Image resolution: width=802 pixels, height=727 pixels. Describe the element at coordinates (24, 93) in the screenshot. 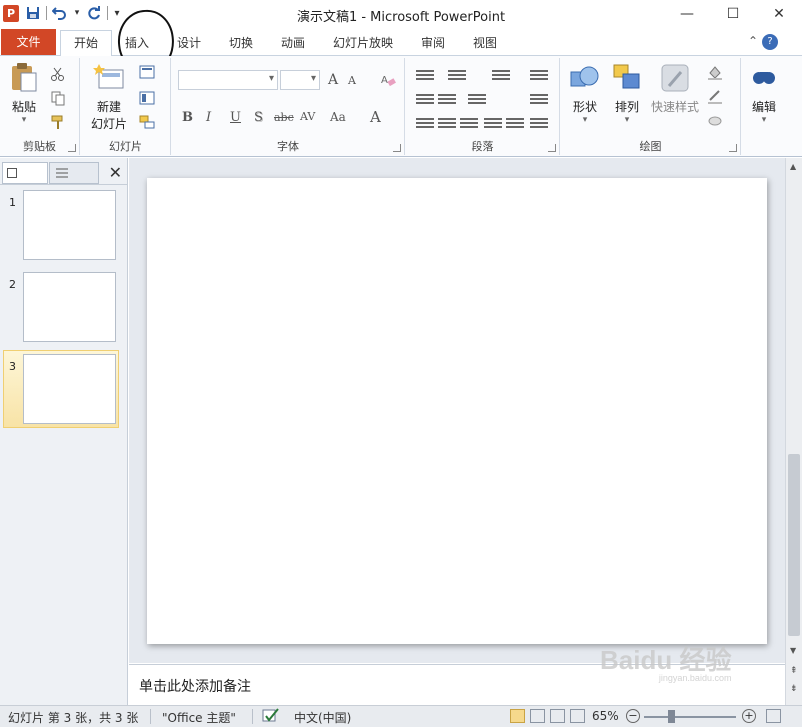

I see `paste-button: 粘贴 ▾` at that location.